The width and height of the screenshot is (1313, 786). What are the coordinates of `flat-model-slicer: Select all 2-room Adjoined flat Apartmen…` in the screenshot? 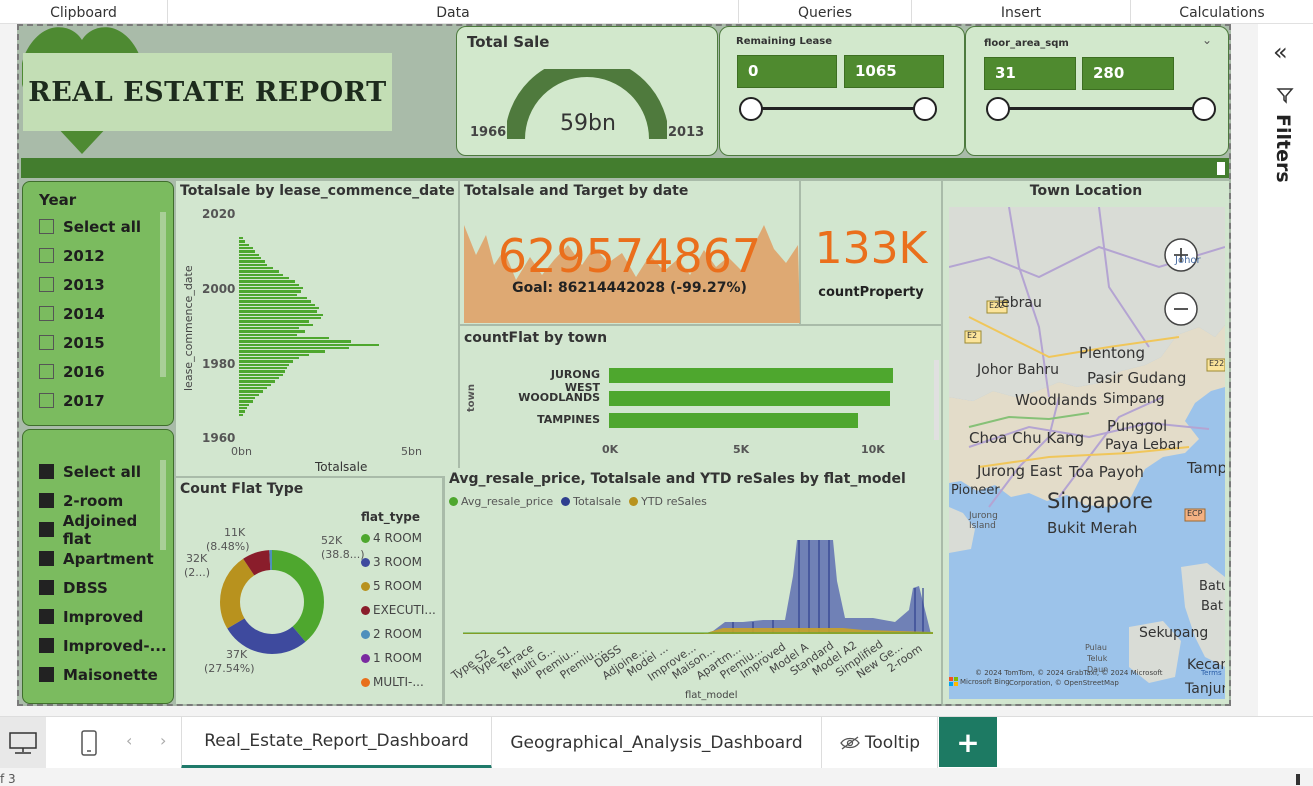 It's located at (98, 566).